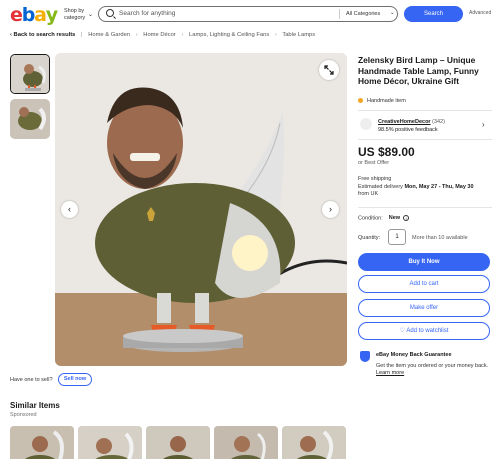  I want to click on seller-count: (342), so click(438, 122).